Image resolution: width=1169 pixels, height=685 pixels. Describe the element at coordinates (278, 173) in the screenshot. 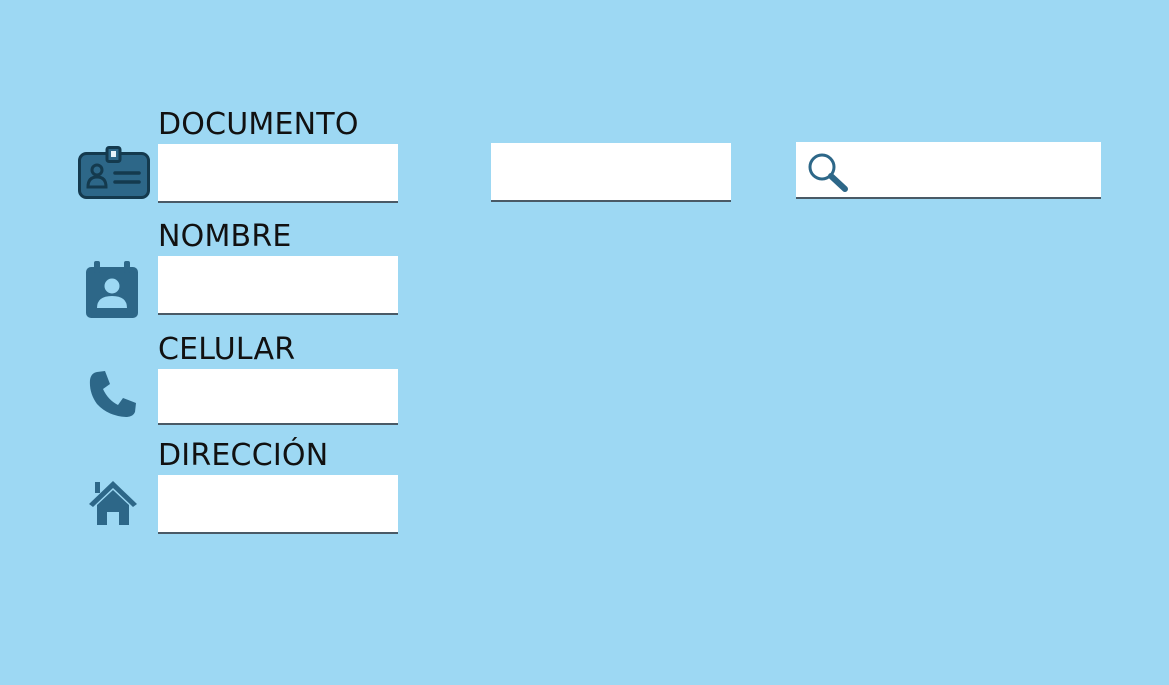

I see `documento-input` at that location.